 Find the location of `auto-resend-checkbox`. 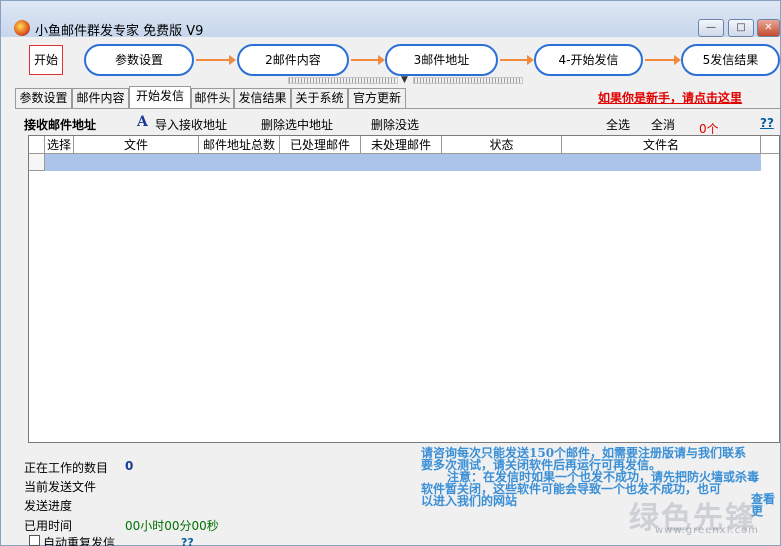

auto-resend-checkbox is located at coordinates (34, 540).